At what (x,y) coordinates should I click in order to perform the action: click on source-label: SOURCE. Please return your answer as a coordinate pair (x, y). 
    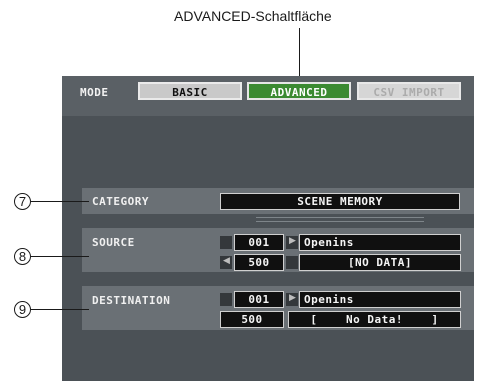
    Looking at the image, I should click on (113, 242).